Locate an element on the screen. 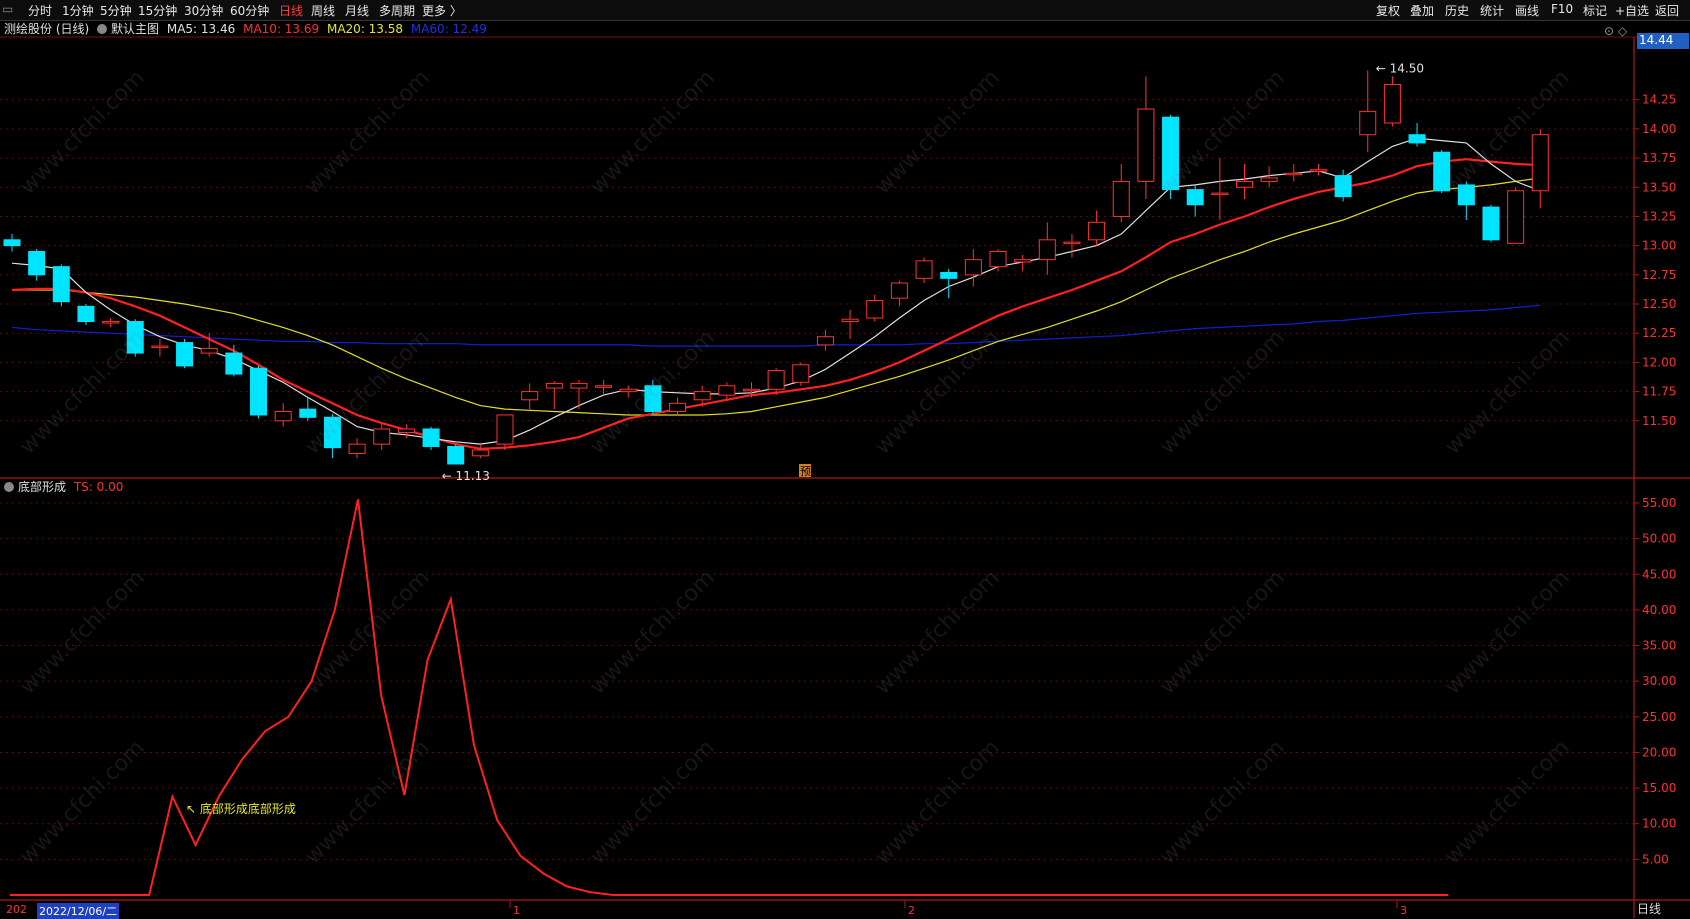 This screenshot has height=919, width=1690. back-button: 返回 is located at coordinates (1667, 10).